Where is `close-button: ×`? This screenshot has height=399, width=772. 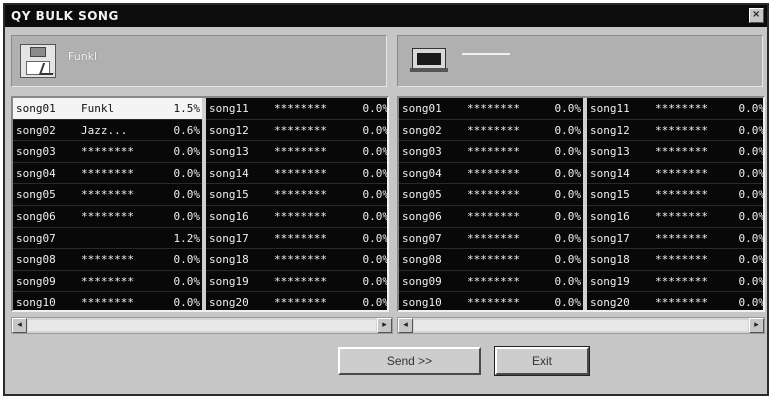 close-button: × is located at coordinates (756, 15).